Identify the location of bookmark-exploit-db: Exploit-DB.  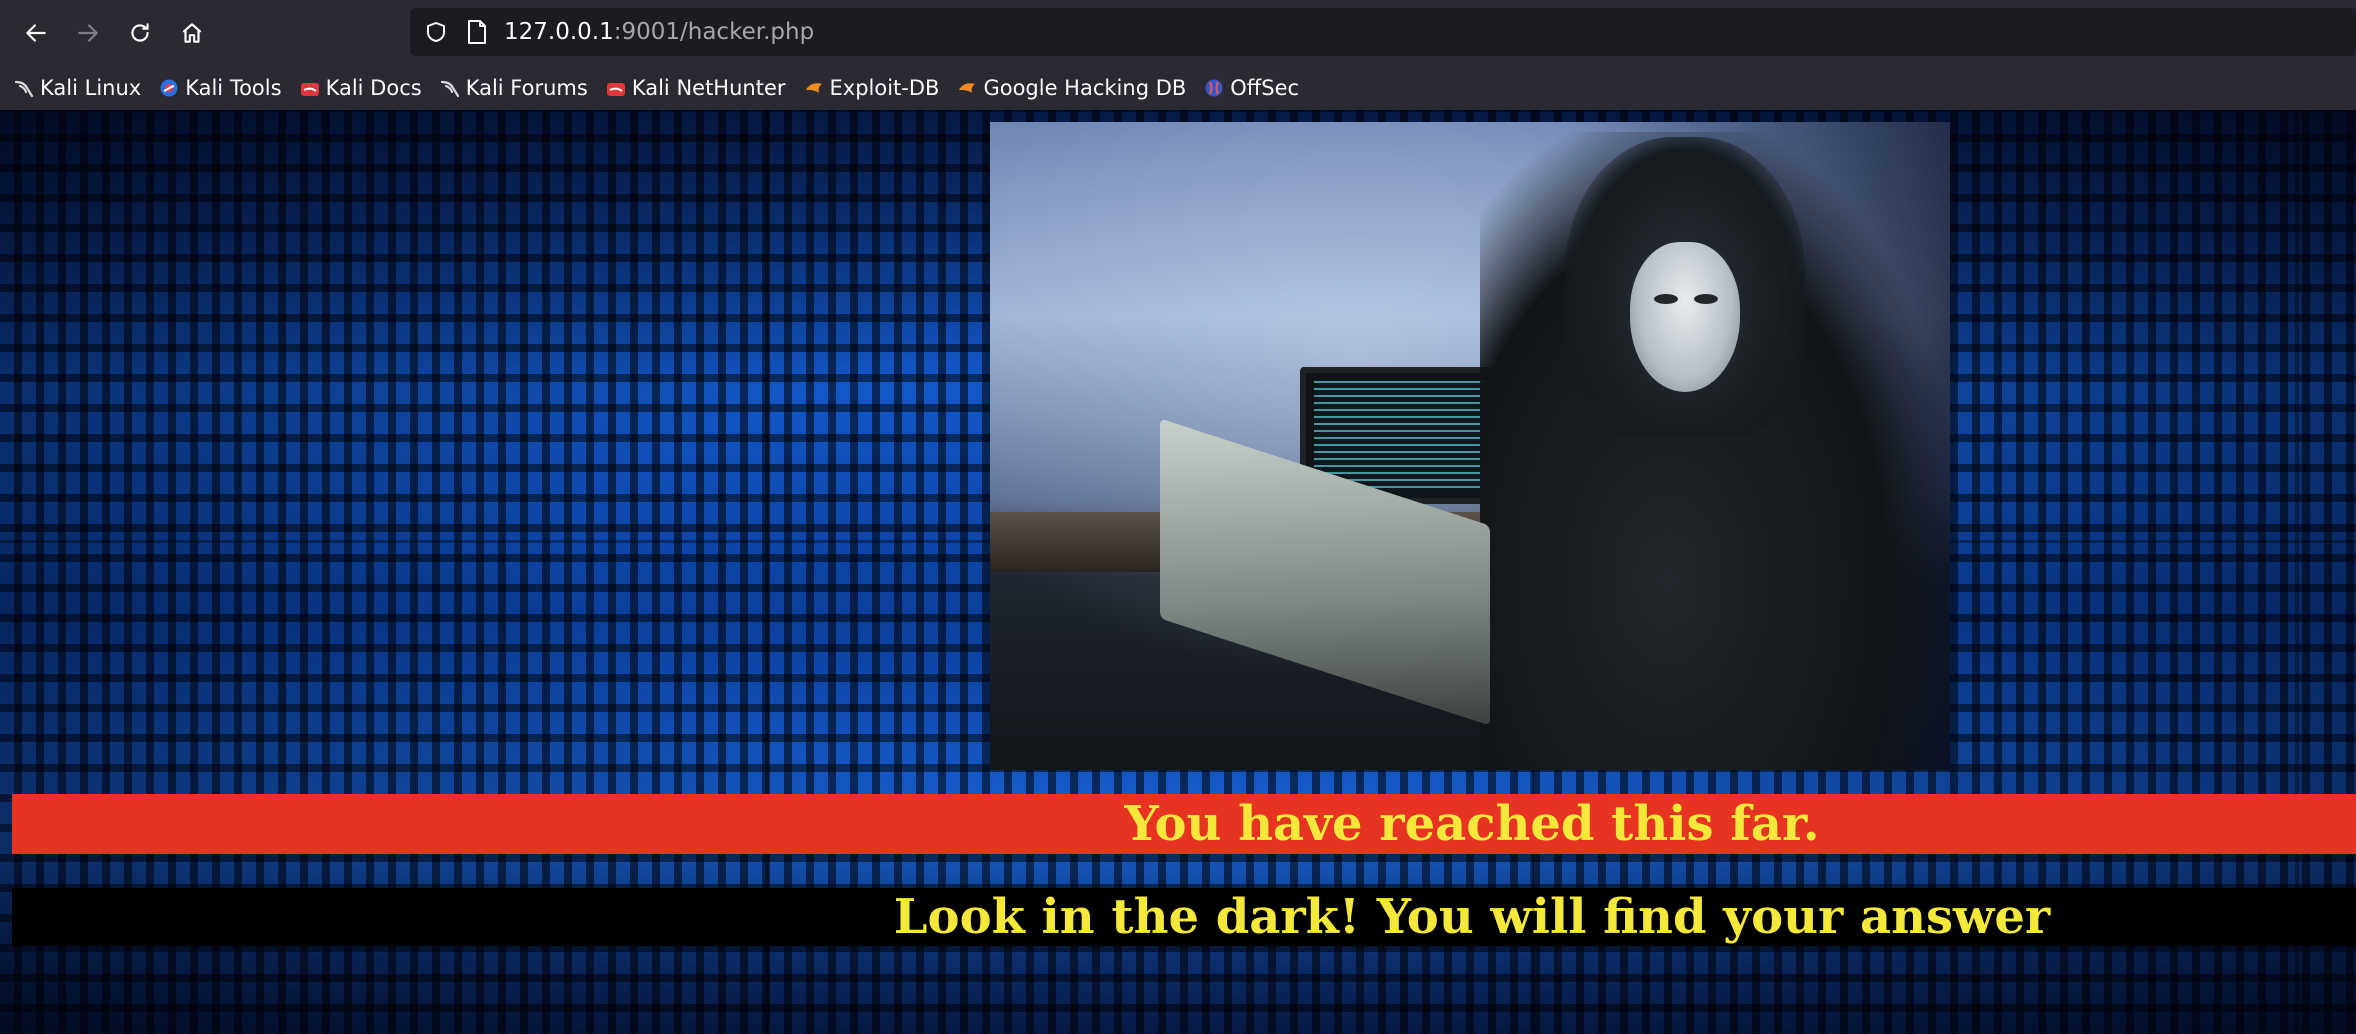
(872, 88).